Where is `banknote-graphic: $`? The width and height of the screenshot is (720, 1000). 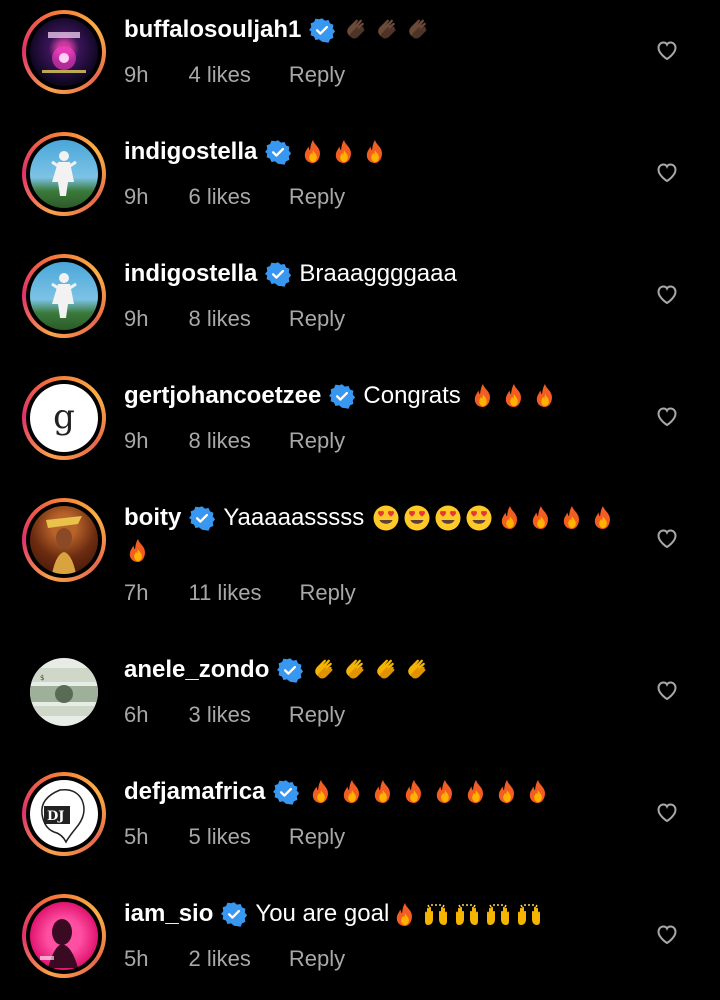 banknote-graphic: $ is located at coordinates (64, 692).